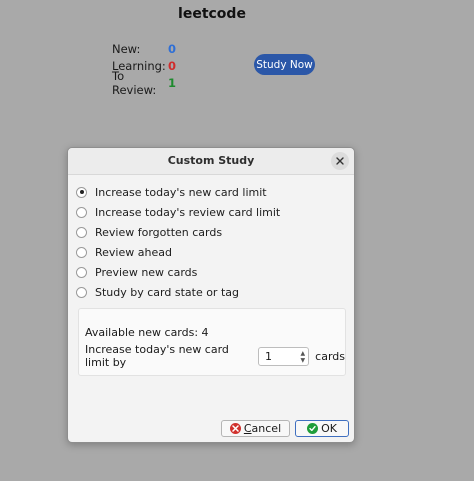  I want to click on radio-preview-new, so click(81, 272).